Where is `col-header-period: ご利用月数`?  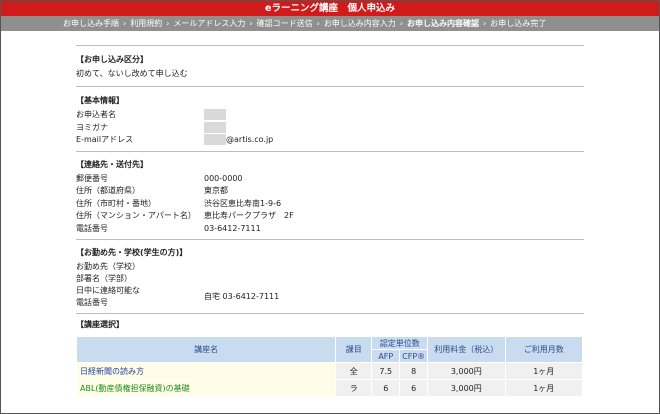 col-header-period: ご利用月数 is located at coordinates (544, 349).